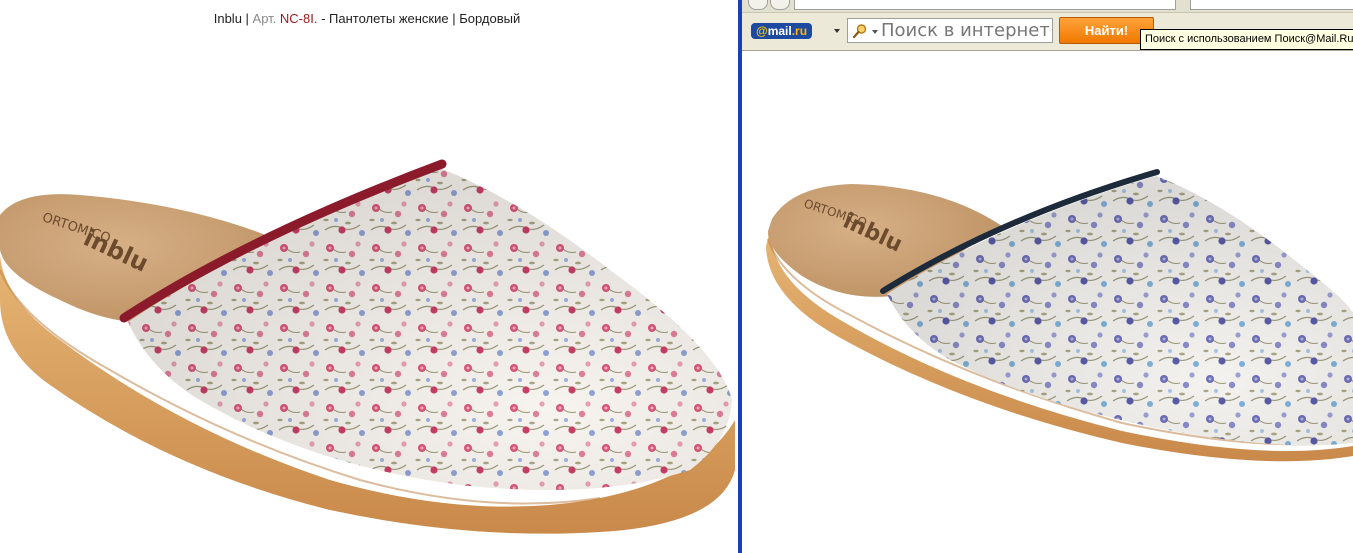 This screenshot has height=553, width=1353. I want to click on search-input, so click(965, 30).